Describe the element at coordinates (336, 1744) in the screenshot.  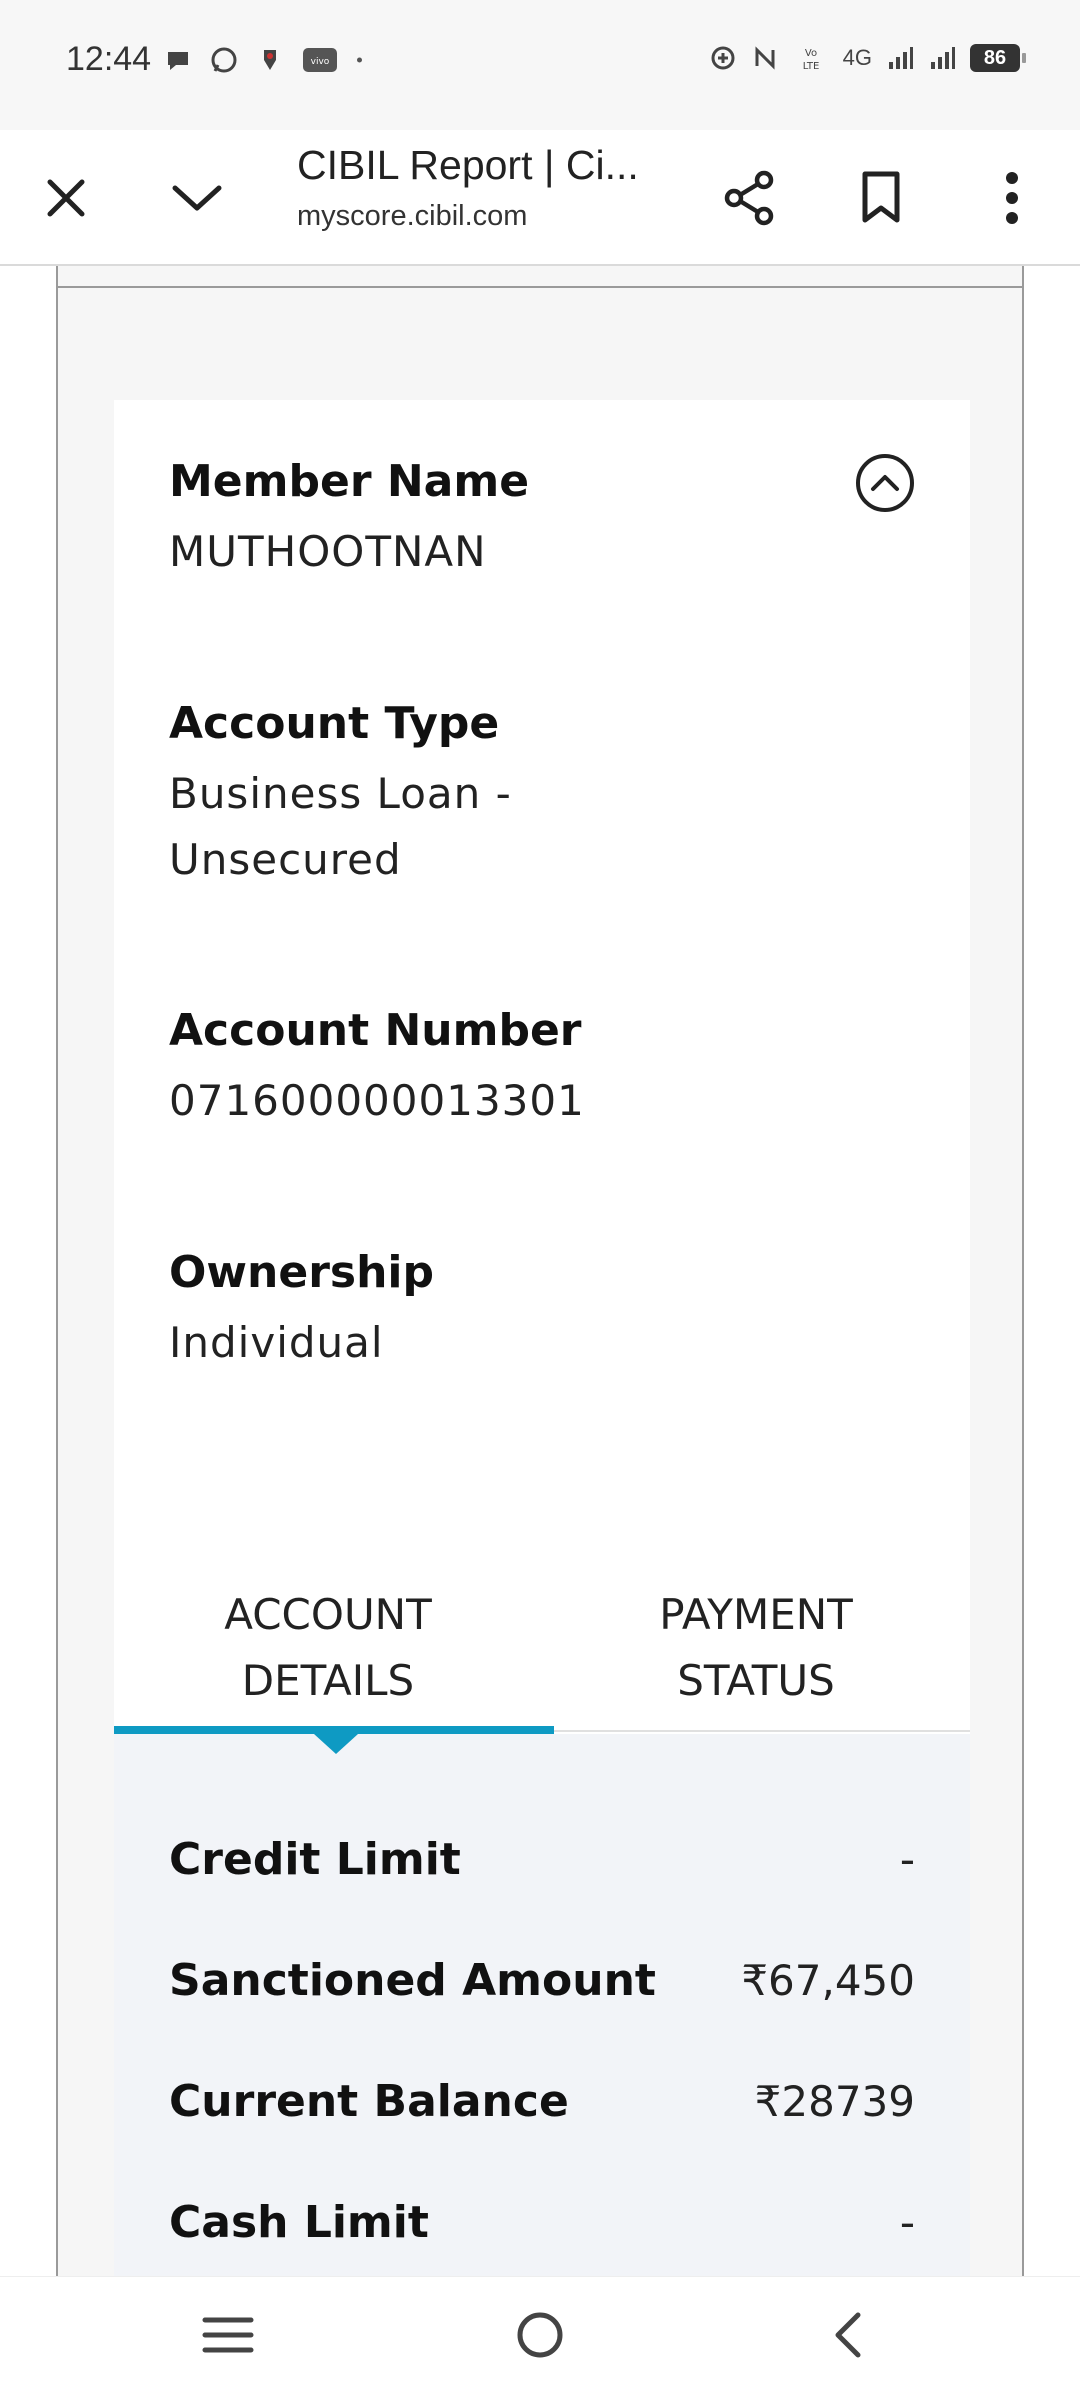
I see `active-tab-pointer` at that location.